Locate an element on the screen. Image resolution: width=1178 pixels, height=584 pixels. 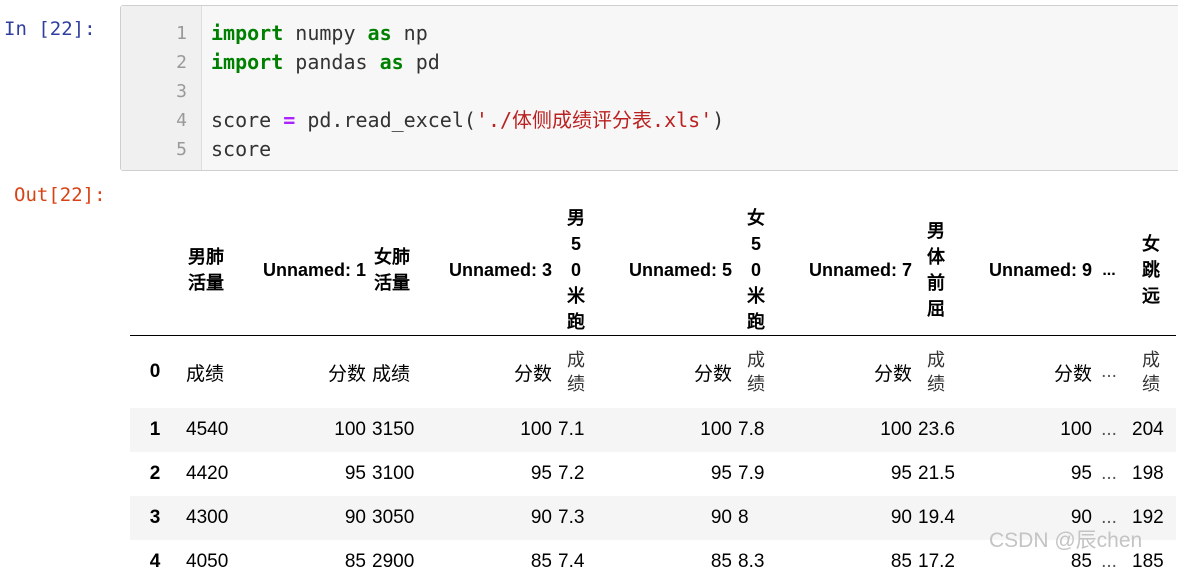
row-index: 4 is located at coordinates (155, 562).